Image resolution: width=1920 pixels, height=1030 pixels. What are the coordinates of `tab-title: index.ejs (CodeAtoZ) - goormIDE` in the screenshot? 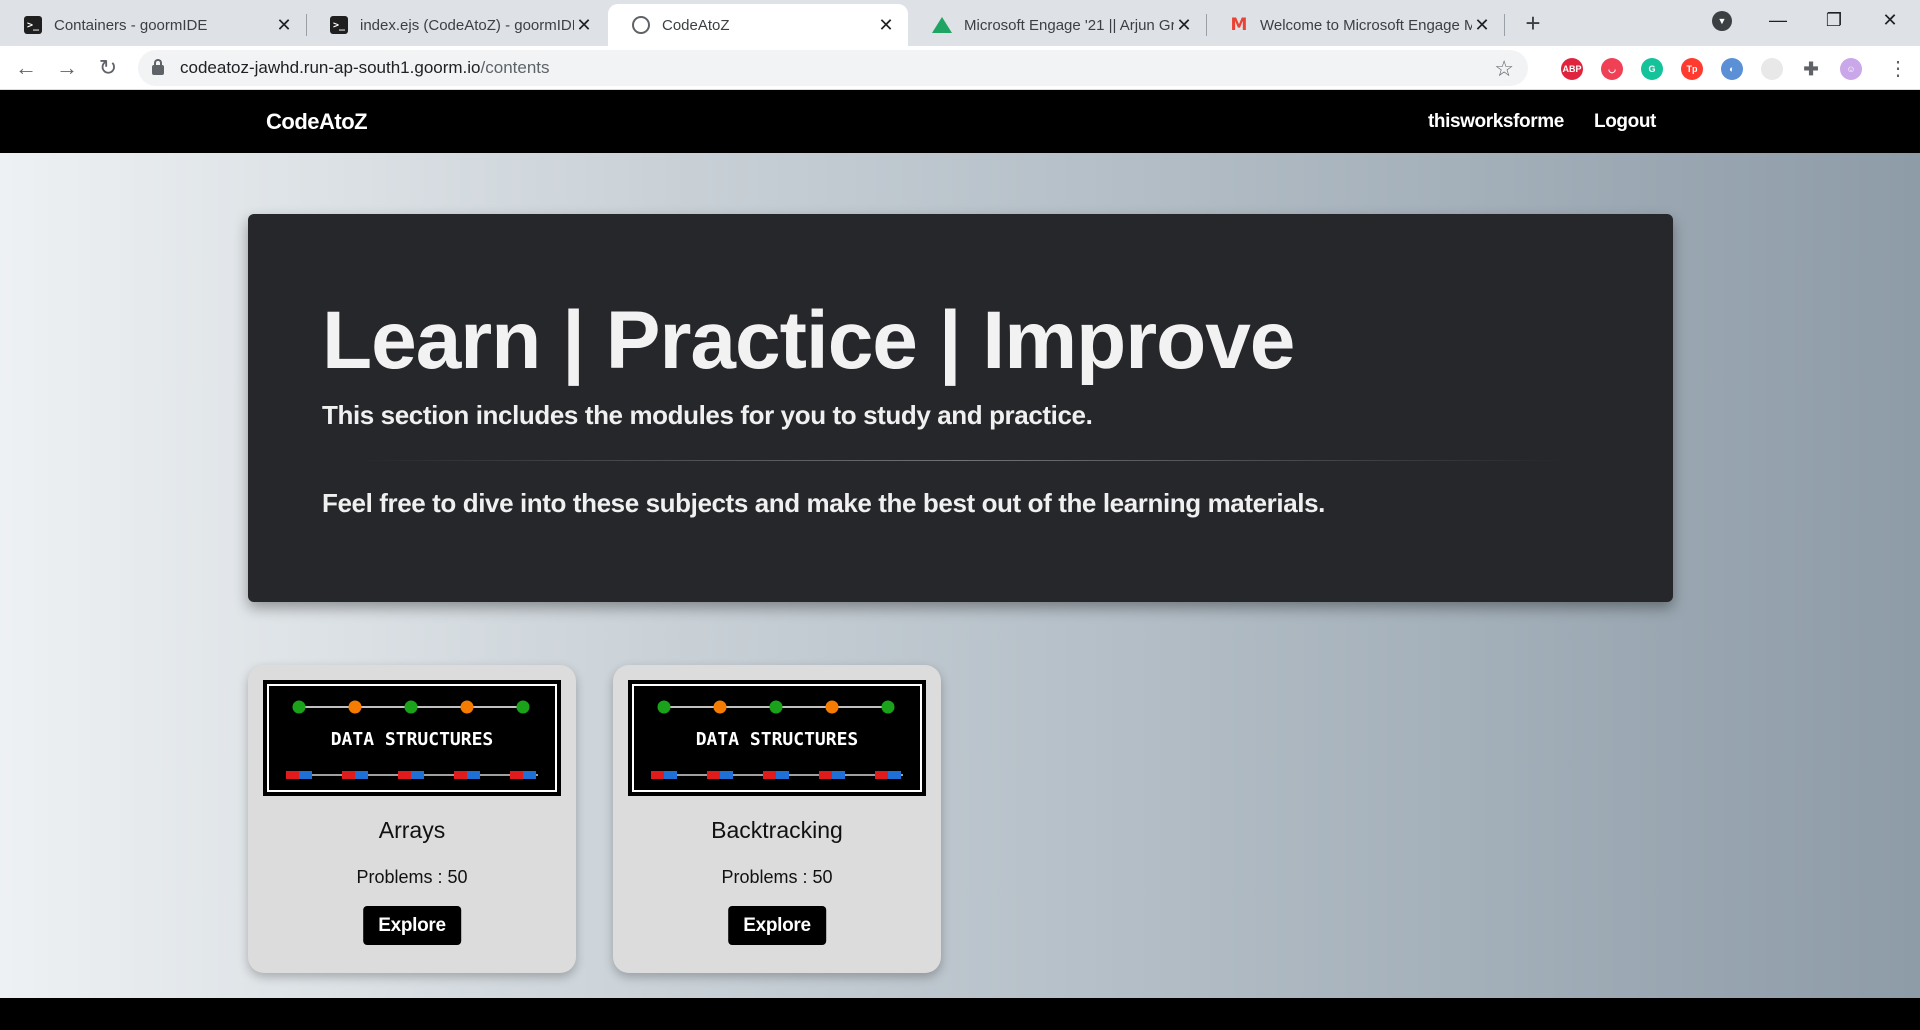 It's located at (467, 25).